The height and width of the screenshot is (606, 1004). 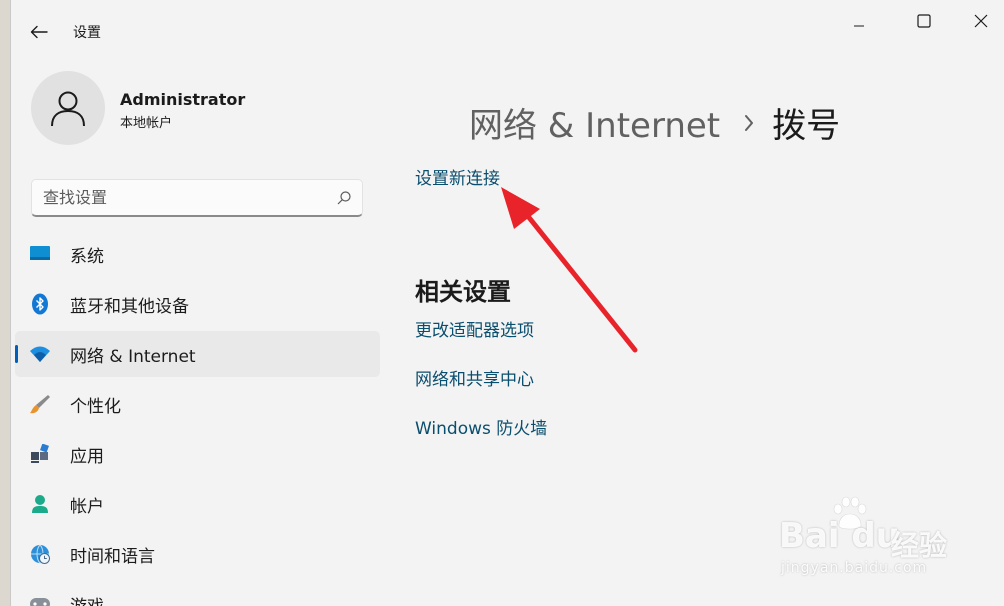 What do you see at coordinates (197, 593) in the screenshot?
I see `sidebar-item-gaming: 游戏` at bounding box center [197, 593].